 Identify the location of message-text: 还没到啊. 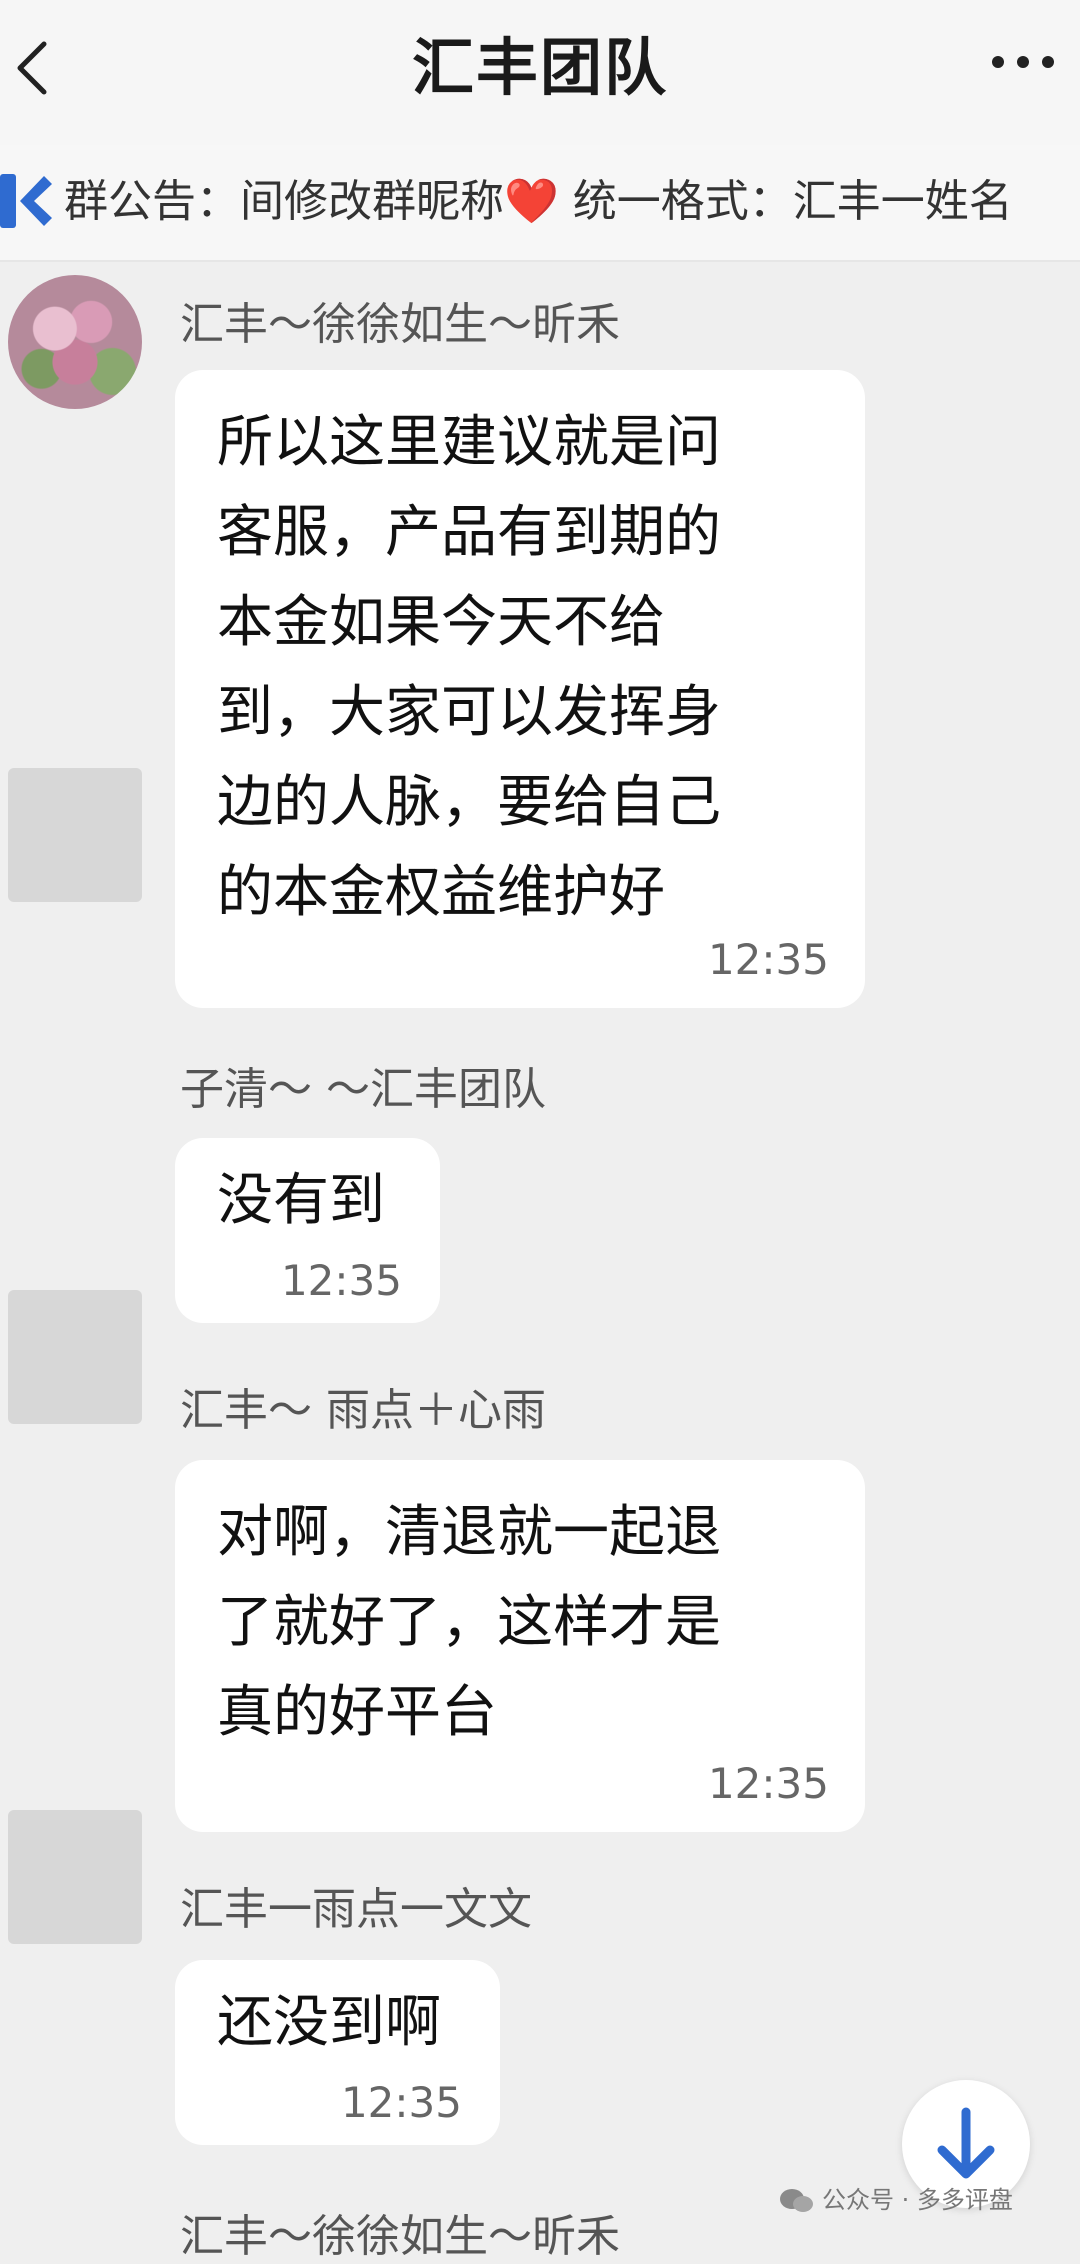
(329, 2022).